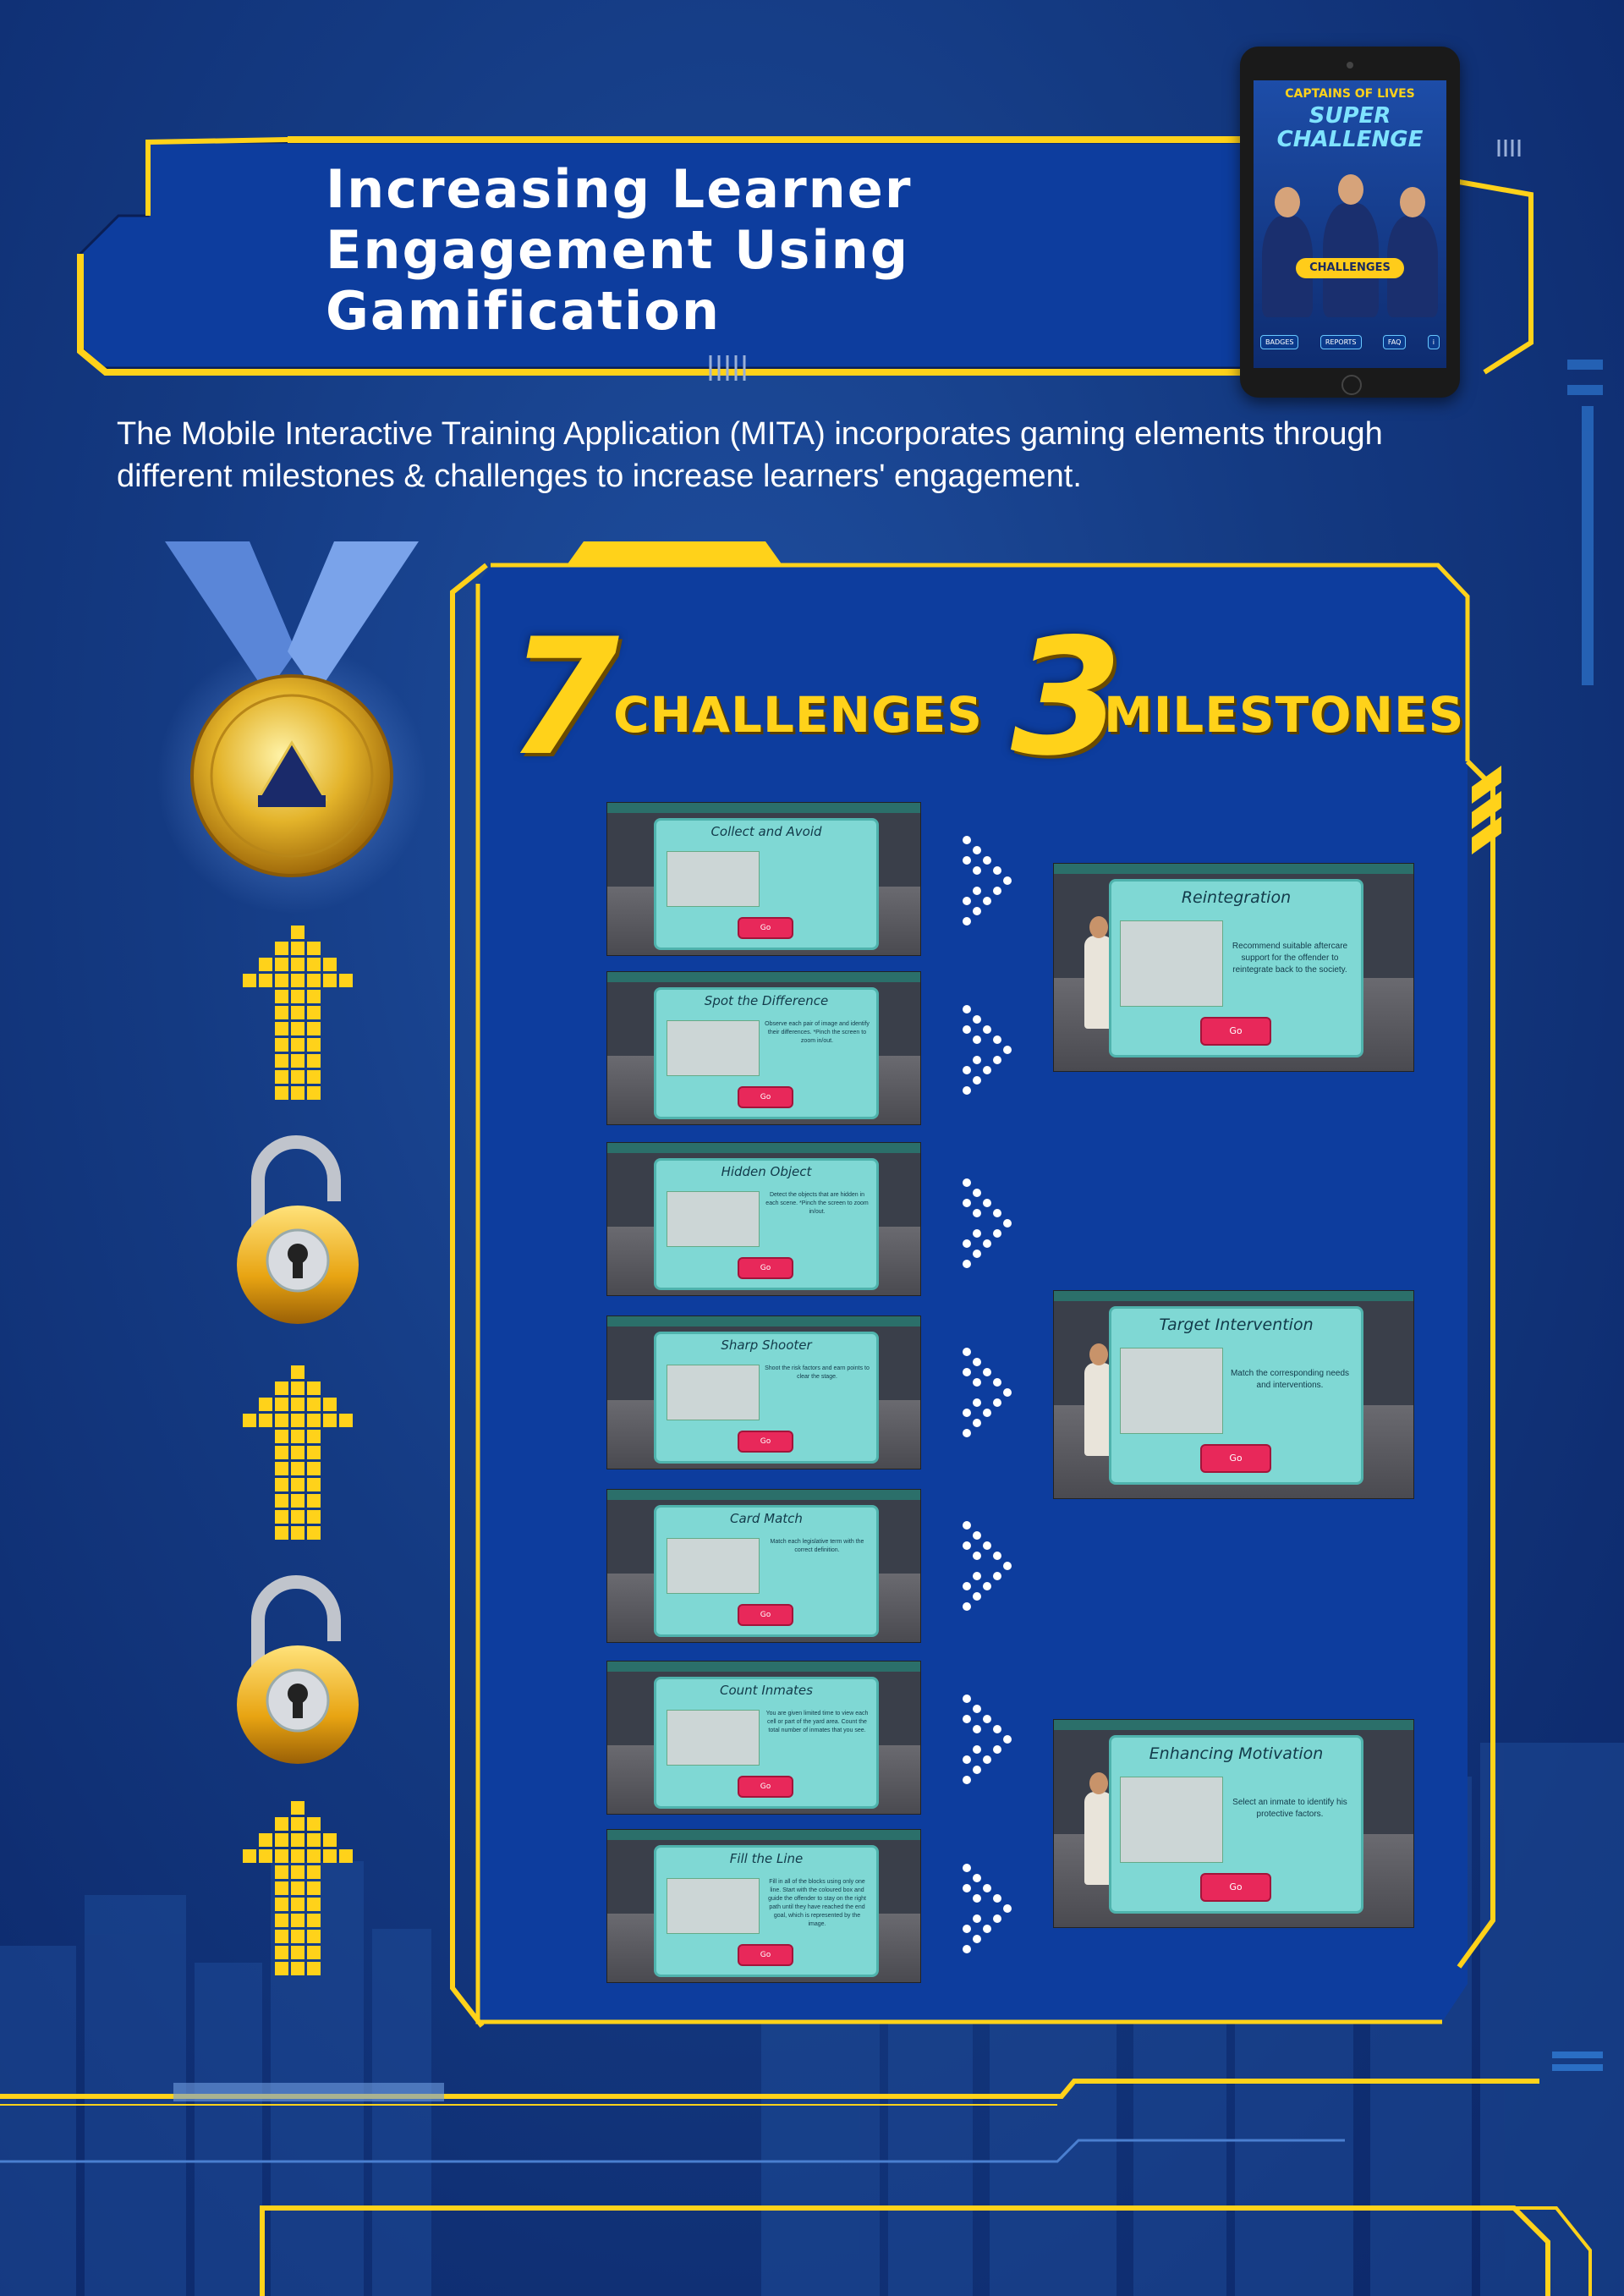  I want to click on challenges-button: CHALLENGES, so click(1350, 268).